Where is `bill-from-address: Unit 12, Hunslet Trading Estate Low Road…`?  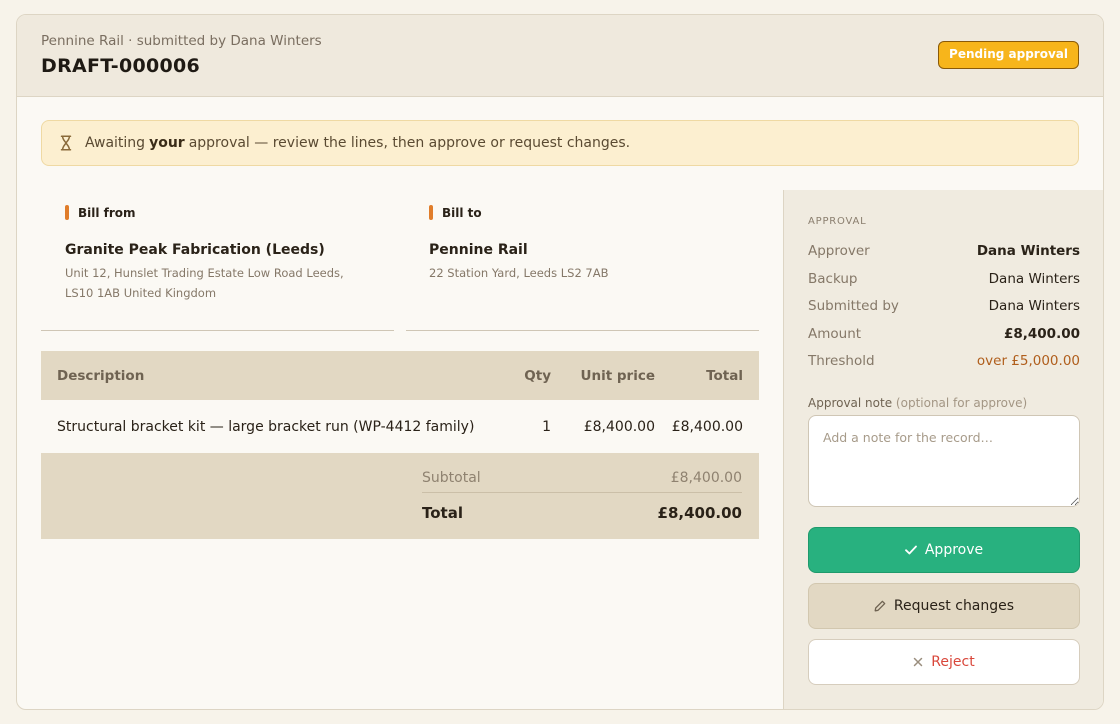 bill-from-address: Unit 12, Hunslet Trading Estate Low Road… is located at coordinates (230, 283).